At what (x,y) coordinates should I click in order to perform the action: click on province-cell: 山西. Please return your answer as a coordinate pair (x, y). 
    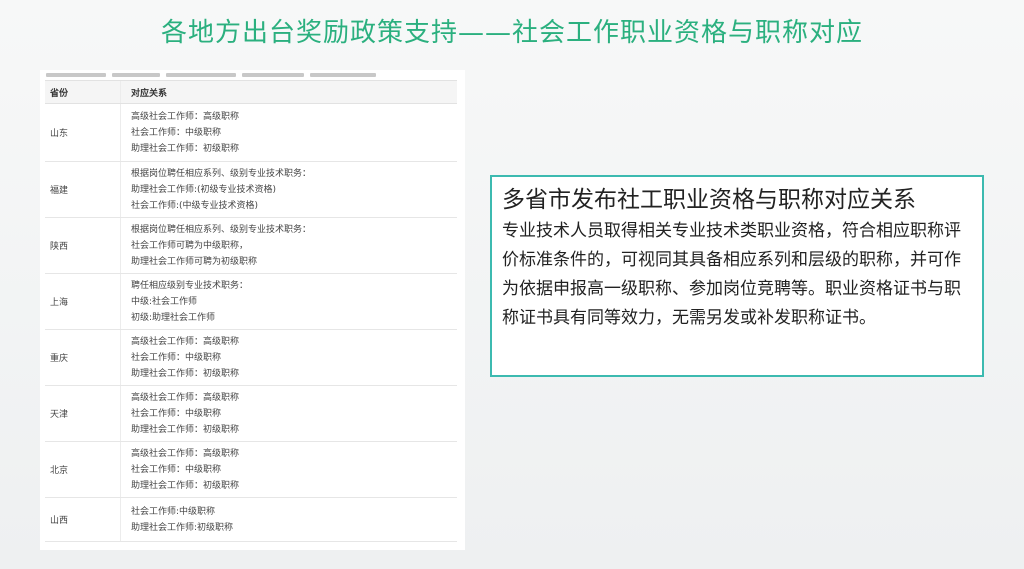
    Looking at the image, I should click on (83, 519).